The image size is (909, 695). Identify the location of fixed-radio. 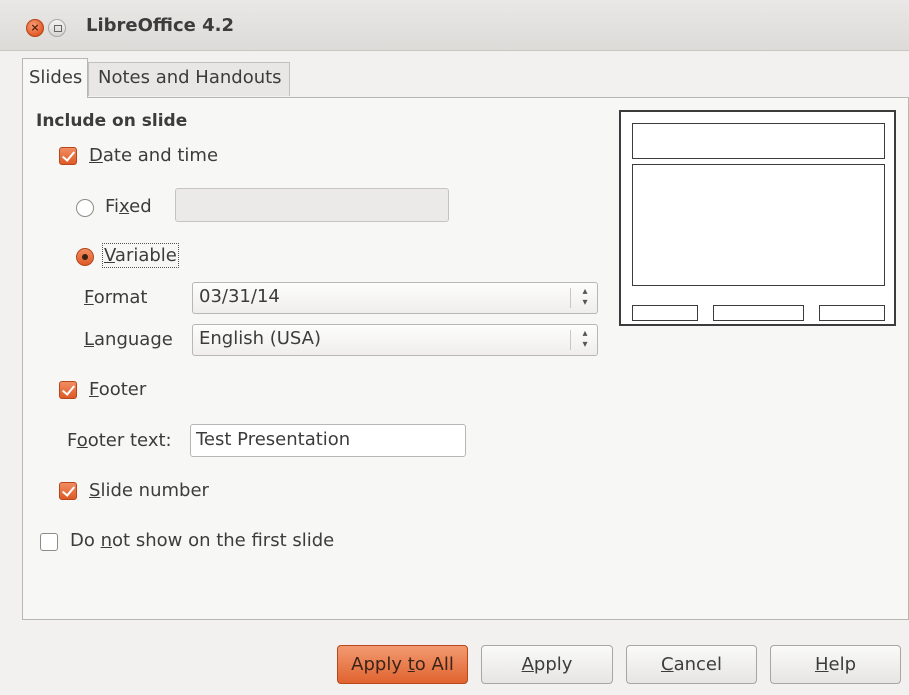
(85, 208).